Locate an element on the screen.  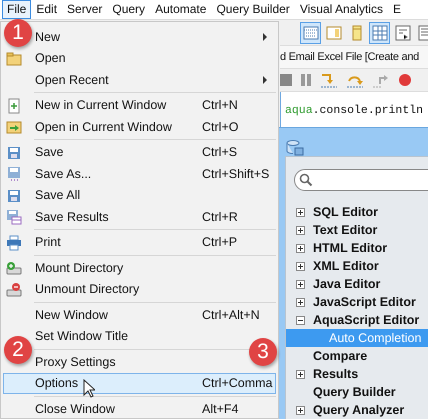
tree-item: XML Editor is located at coordinates (357, 266).